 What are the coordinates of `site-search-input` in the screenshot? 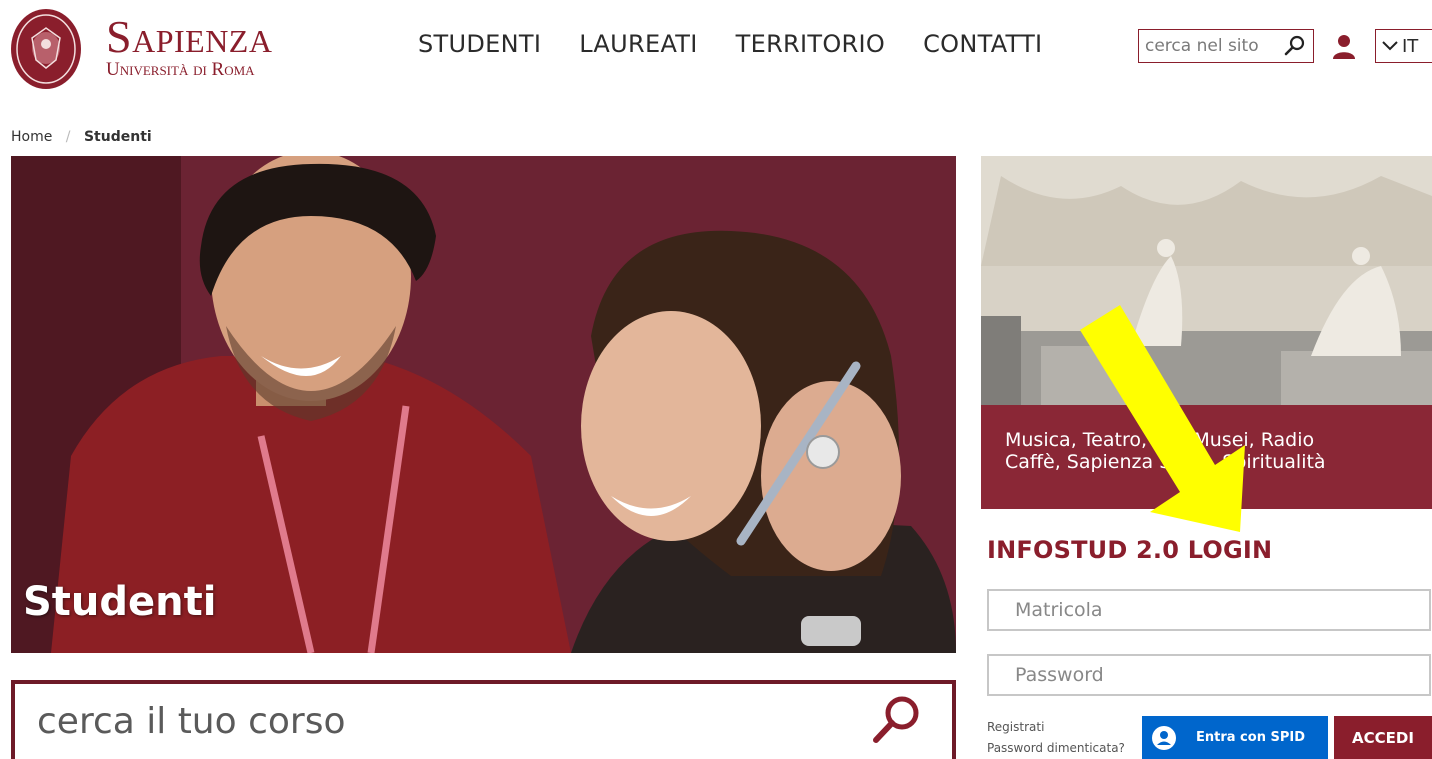 It's located at (1208, 46).